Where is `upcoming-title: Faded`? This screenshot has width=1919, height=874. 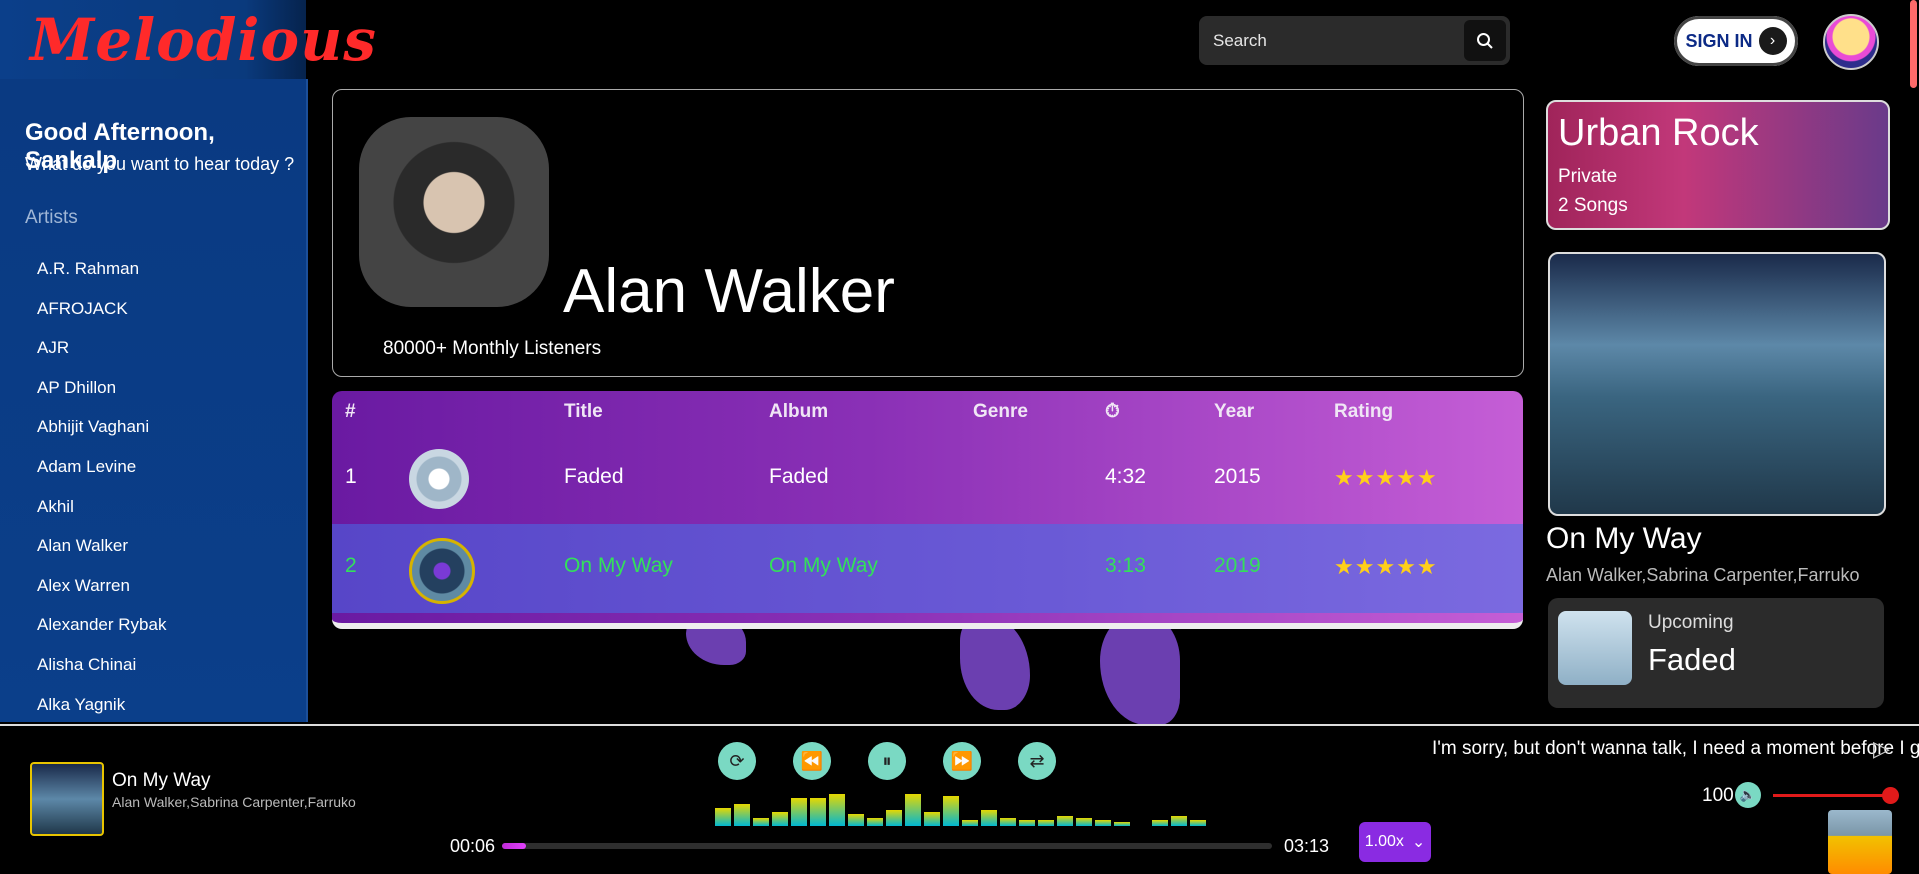 upcoming-title: Faded is located at coordinates (1692, 659).